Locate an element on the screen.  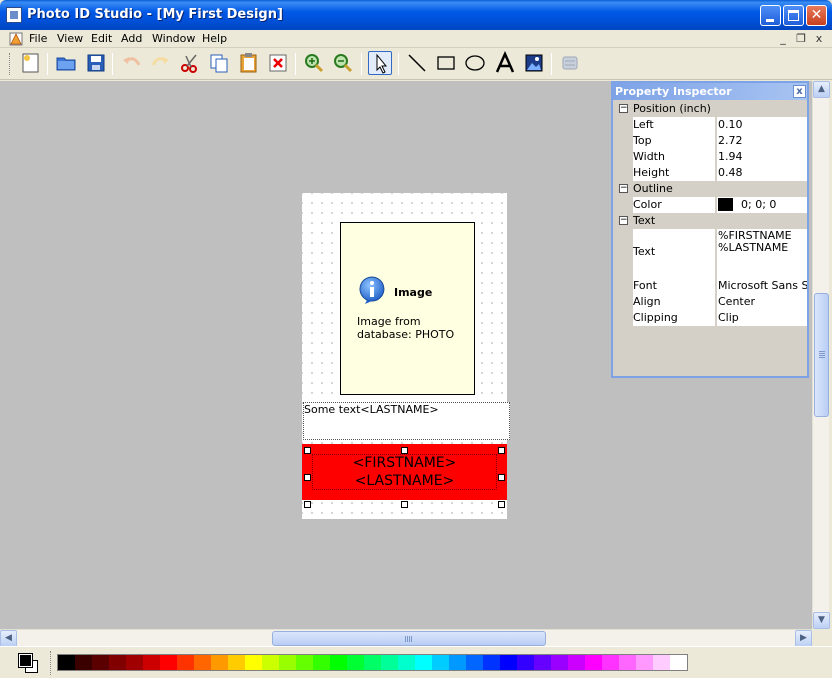
property-value-top: 2.72 is located at coordinates (762, 141).